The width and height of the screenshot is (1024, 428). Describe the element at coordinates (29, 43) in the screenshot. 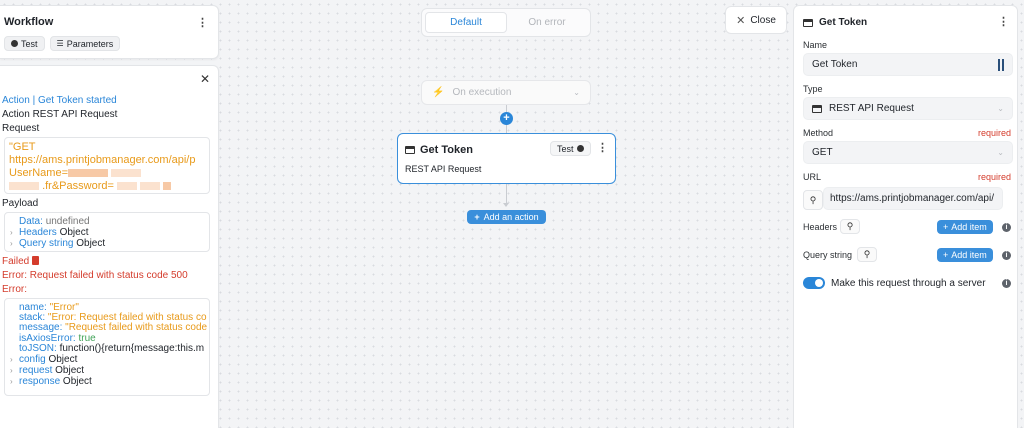

I see `test-label: Test` at that location.